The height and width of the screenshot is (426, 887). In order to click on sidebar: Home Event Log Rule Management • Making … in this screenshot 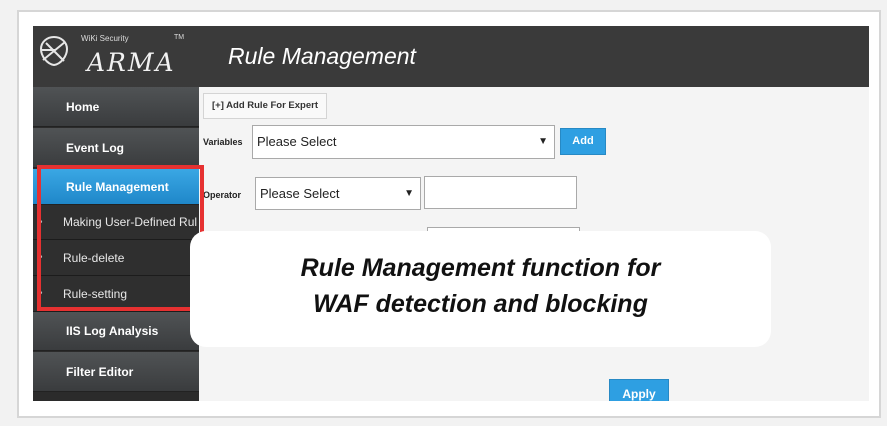, I will do `click(116, 244)`.